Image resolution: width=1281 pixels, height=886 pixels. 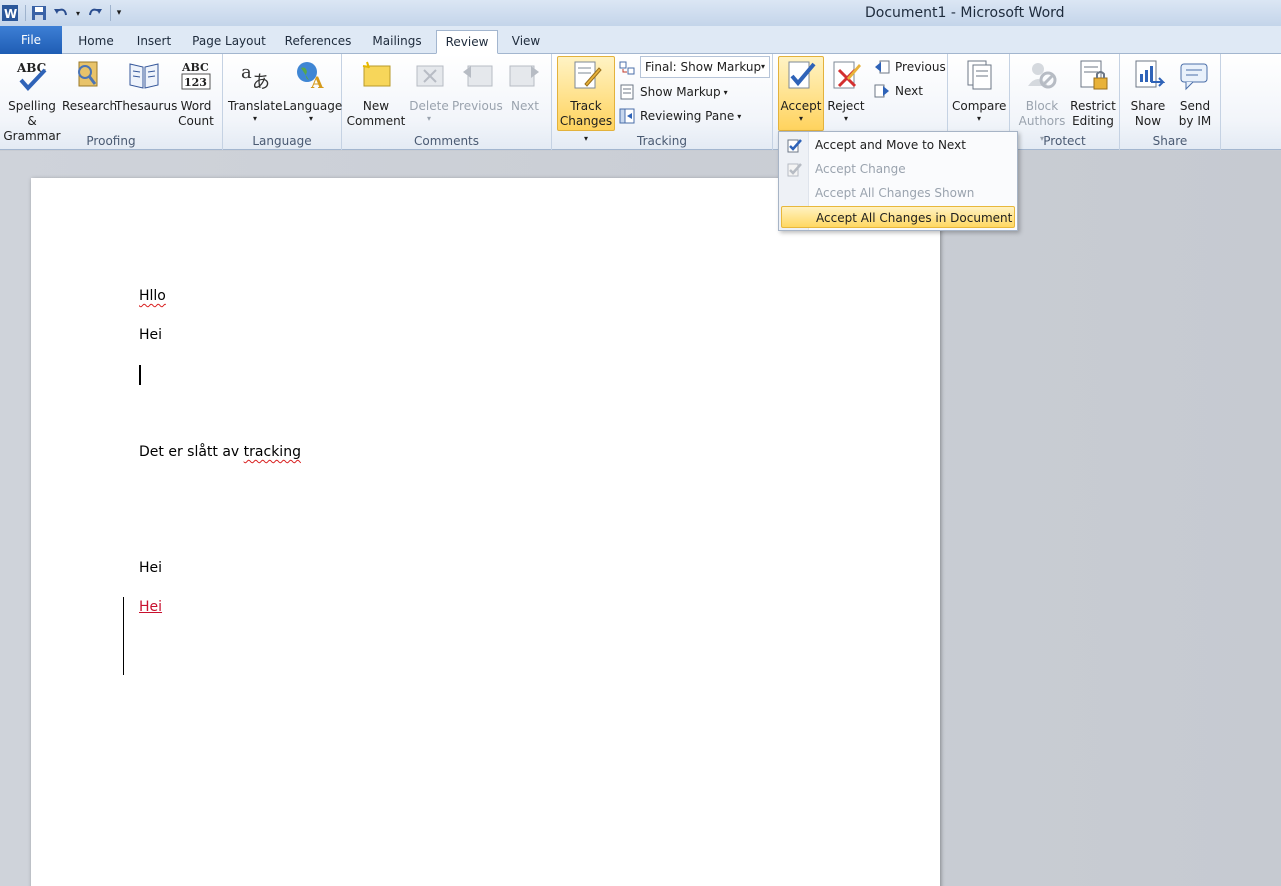 I want to click on paragraph-hei-inserted: Hei, so click(x=150, y=607).